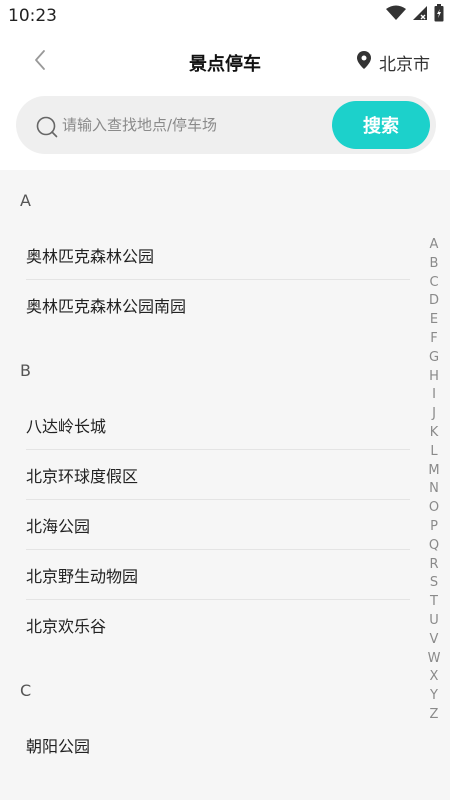  Describe the element at coordinates (225, 745) in the screenshot. I see `list-item: 朝阳公园` at that location.